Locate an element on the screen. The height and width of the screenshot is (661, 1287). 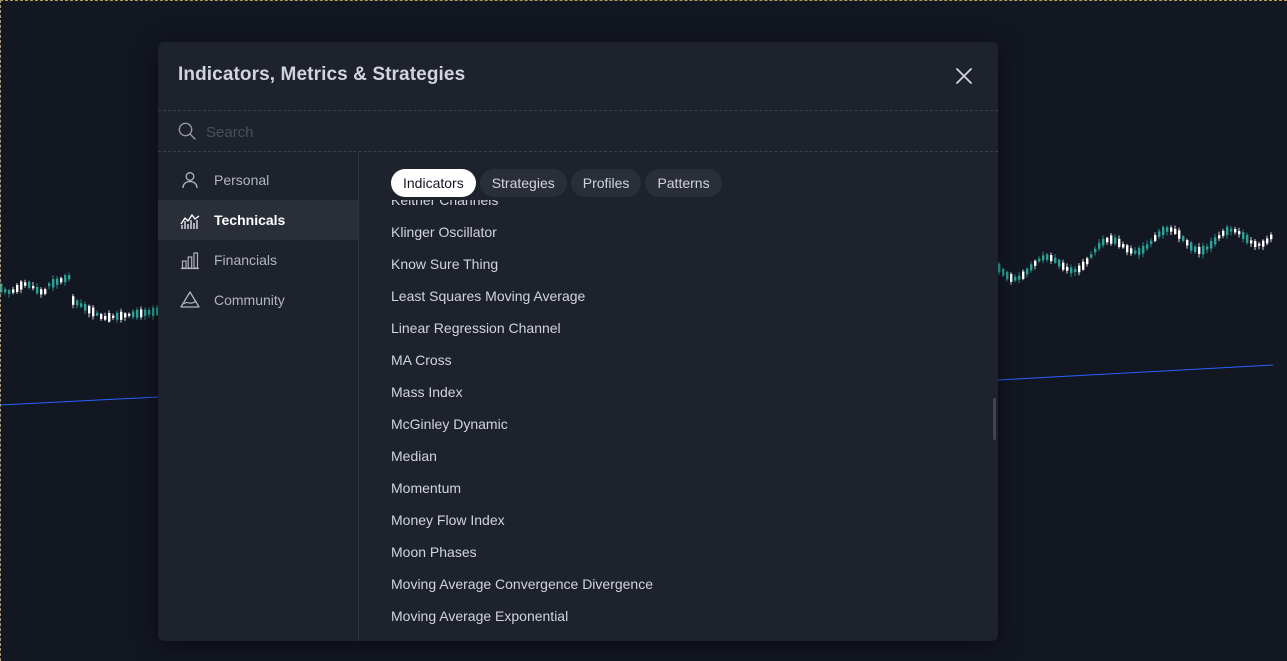
indicator-list-item: Least Squares Moving Average is located at coordinates (522, 296).